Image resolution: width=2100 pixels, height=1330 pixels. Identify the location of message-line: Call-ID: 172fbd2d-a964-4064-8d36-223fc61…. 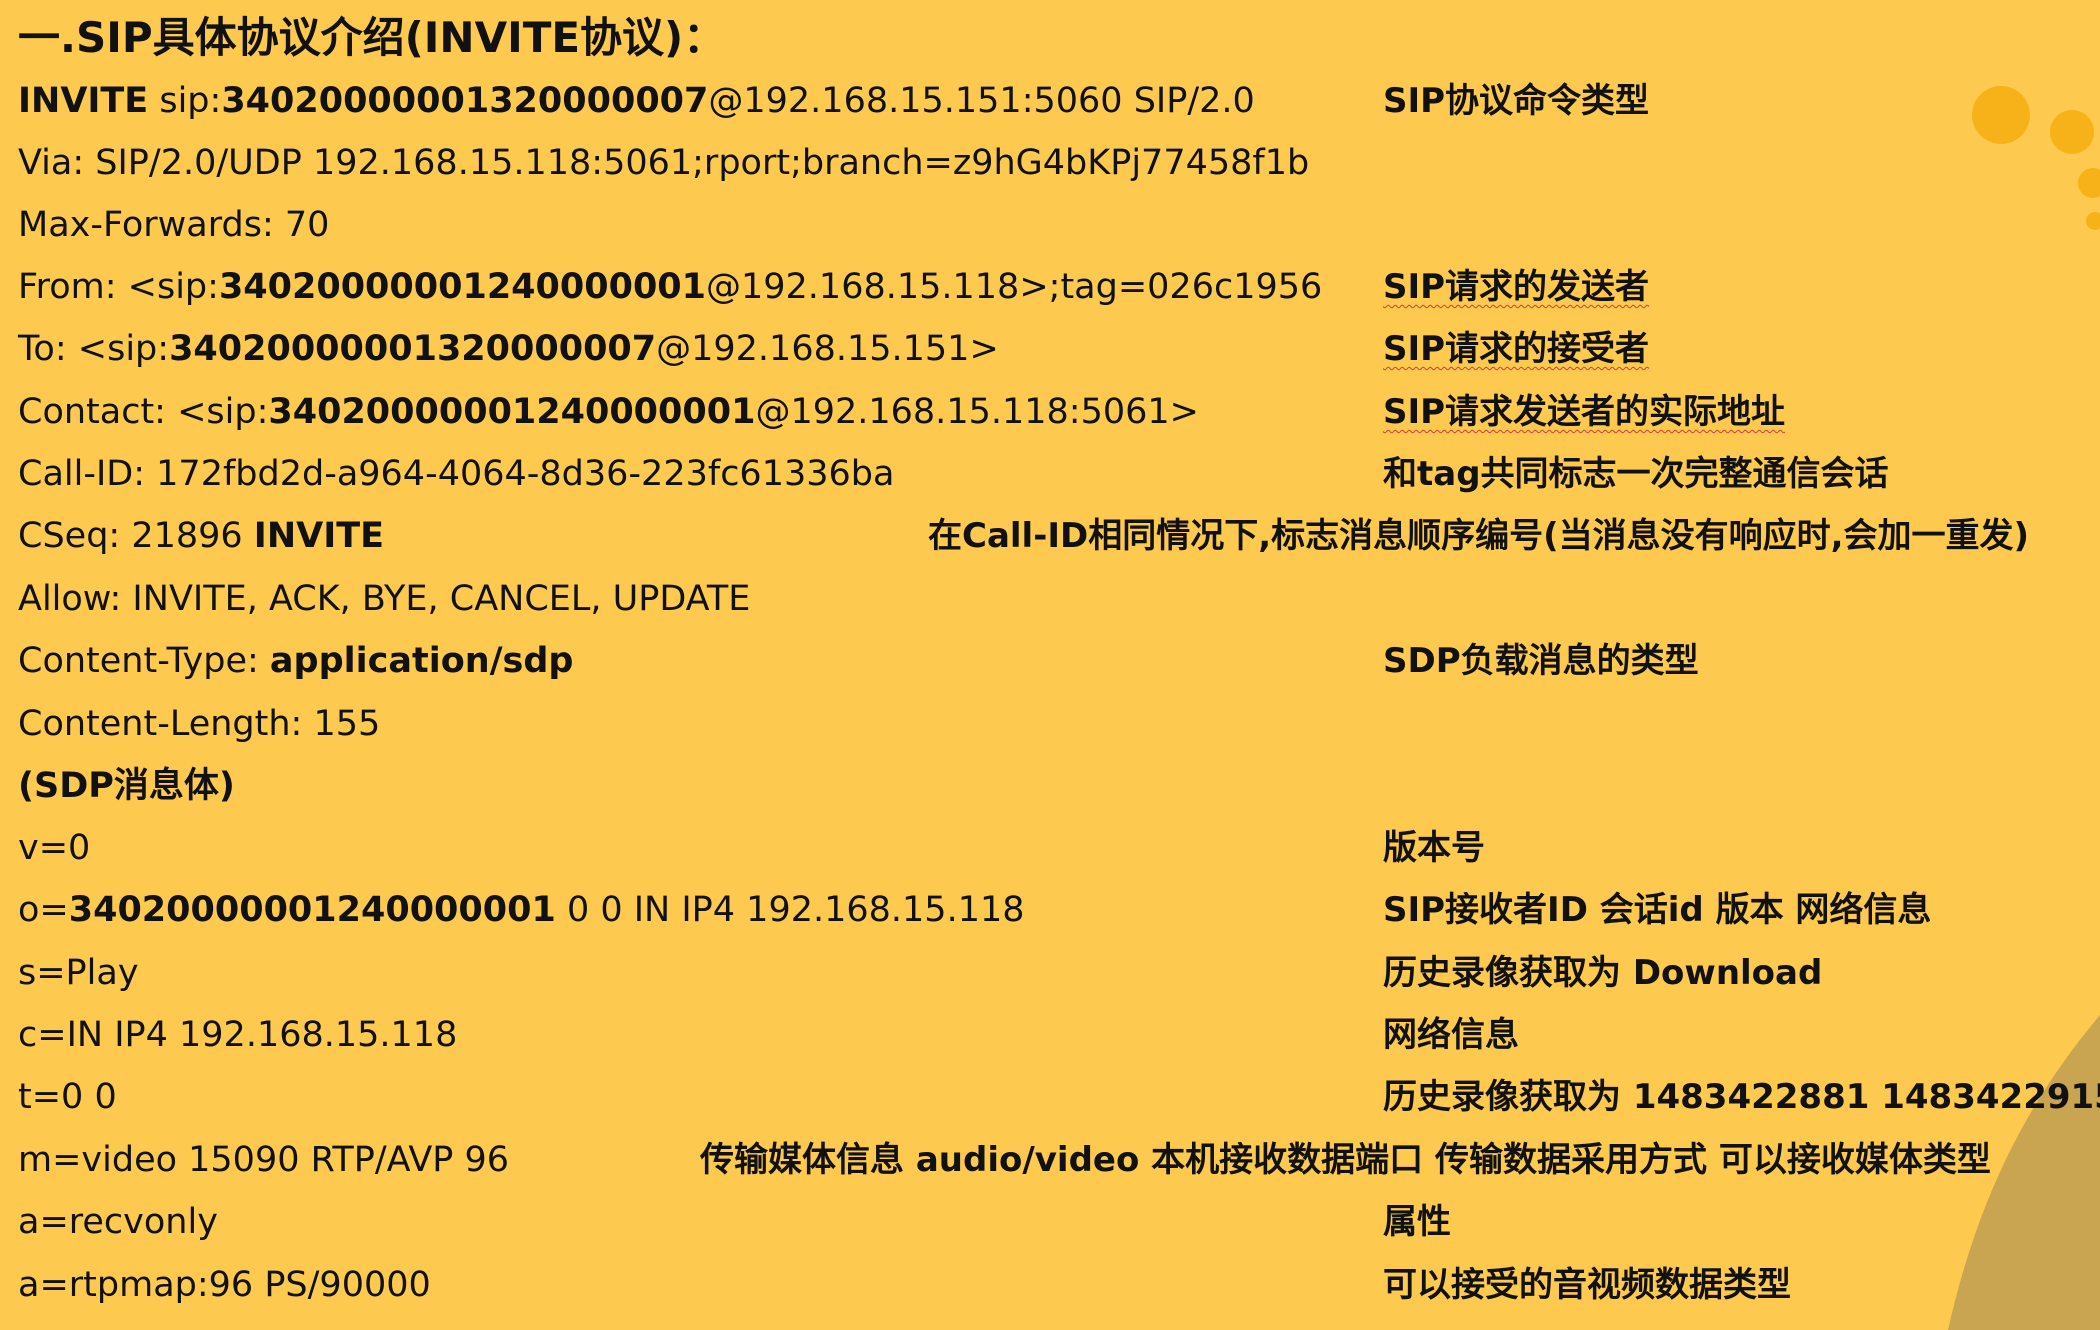
(1050, 474).